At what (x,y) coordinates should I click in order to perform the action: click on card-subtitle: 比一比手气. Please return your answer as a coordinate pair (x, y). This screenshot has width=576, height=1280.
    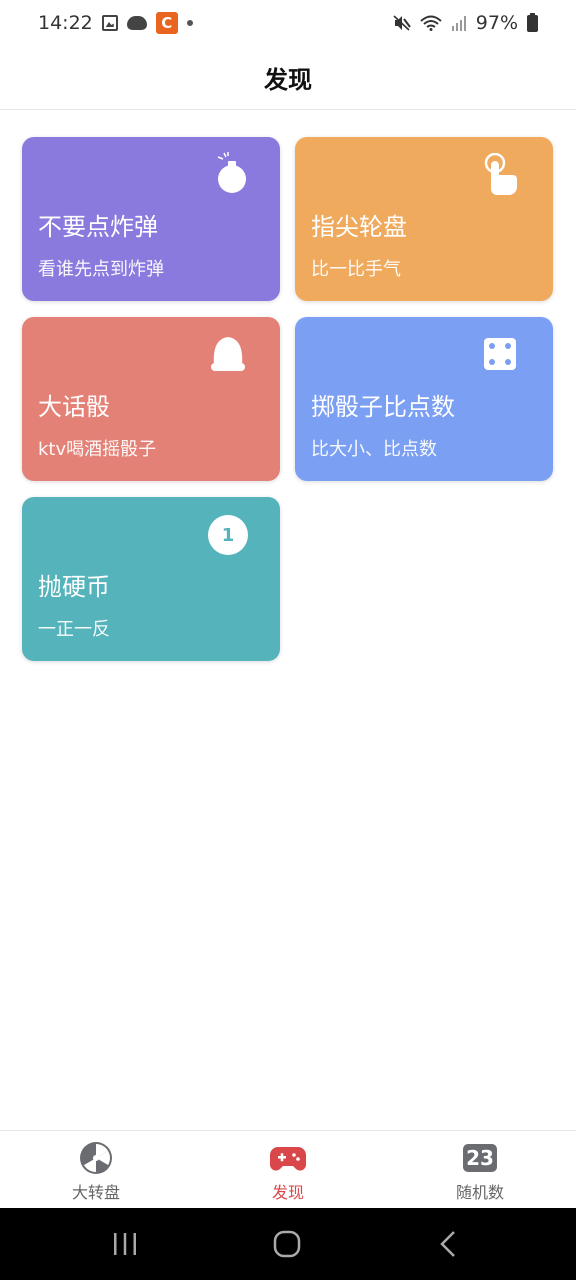
    Looking at the image, I should click on (356, 269).